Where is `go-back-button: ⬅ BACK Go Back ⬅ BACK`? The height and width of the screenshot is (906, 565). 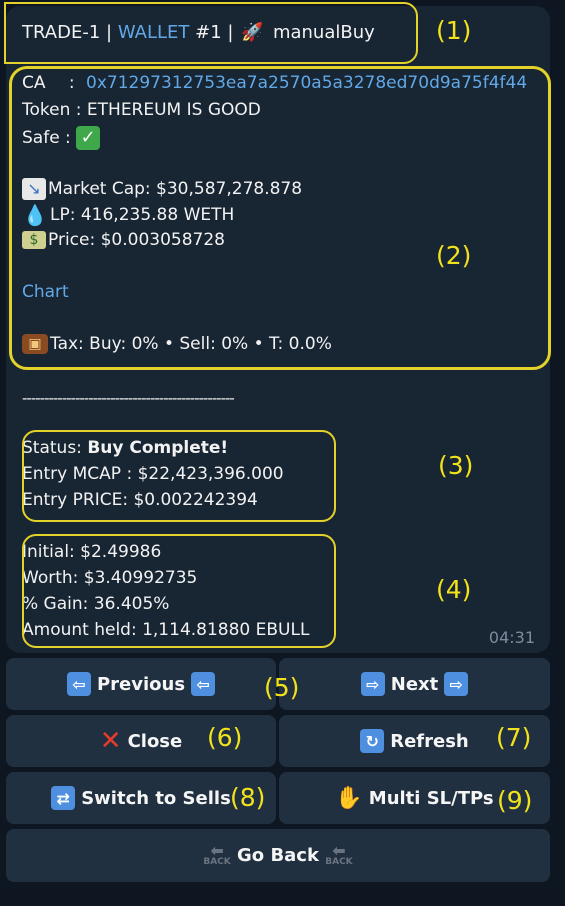
go-back-button: ⬅ BACK Go Back ⬅ BACK is located at coordinates (278, 855).